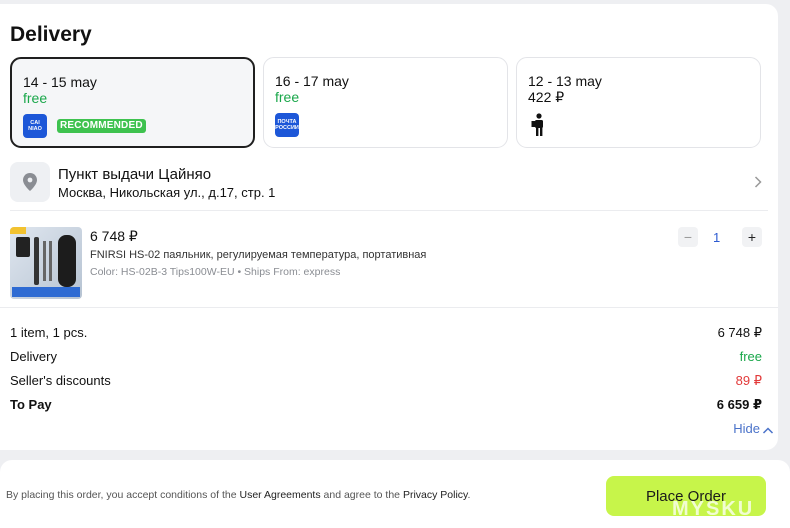 This screenshot has width=790, height=528. What do you see at coordinates (60, 380) in the screenshot?
I see `summary-label: Seller's discounts` at bounding box center [60, 380].